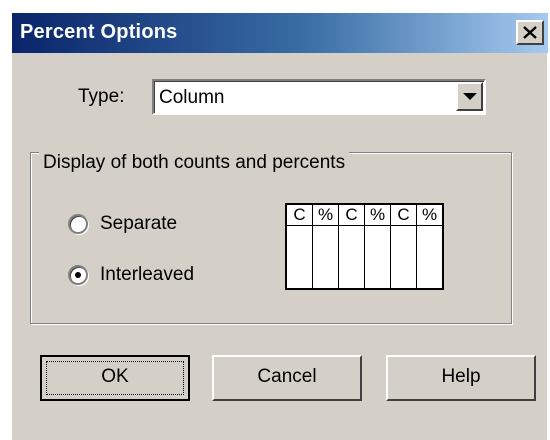 This screenshot has width=550, height=440. What do you see at coordinates (138, 224) in the screenshot?
I see `separate-radio-label: Separate` at bounding box center [138, 224].